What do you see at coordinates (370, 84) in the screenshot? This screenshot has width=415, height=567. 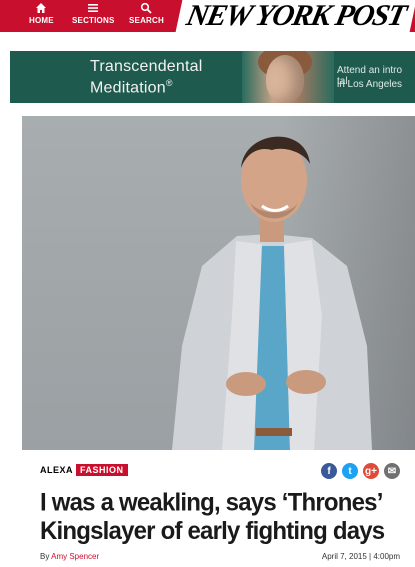 I see `ad-right-line-2: in Los Angeles` at bounding box center [370, 84].